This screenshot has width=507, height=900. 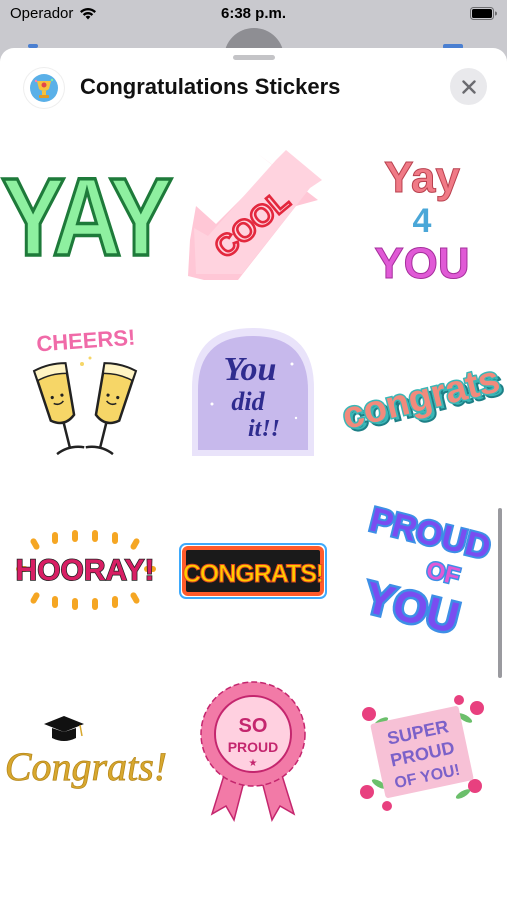 I want to click on sticker-yay-4-you-line-3: YOU, so click(x=421, y=263).